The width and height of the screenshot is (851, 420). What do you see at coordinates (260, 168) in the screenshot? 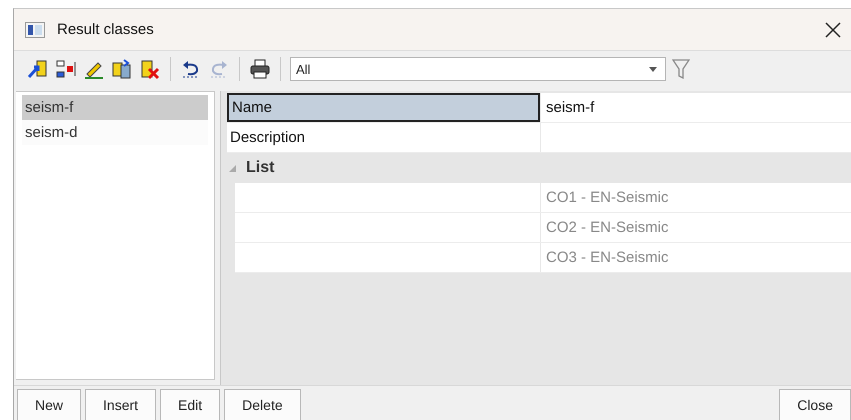
I see `group-label: List` at bounding box center [260, 168].